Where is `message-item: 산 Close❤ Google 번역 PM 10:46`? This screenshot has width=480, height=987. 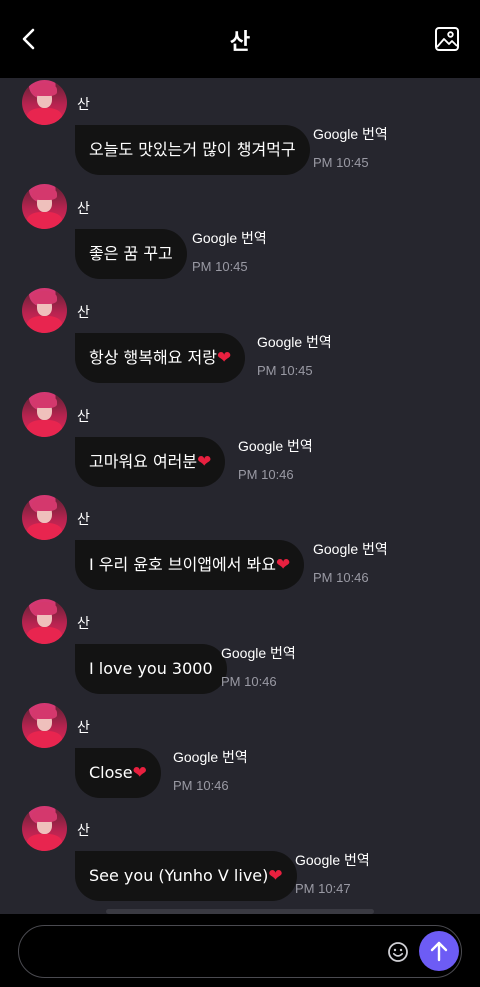 message-item: 산 Close❤ Google 번역 PM 10:46 is located at coordinates (240, 755).